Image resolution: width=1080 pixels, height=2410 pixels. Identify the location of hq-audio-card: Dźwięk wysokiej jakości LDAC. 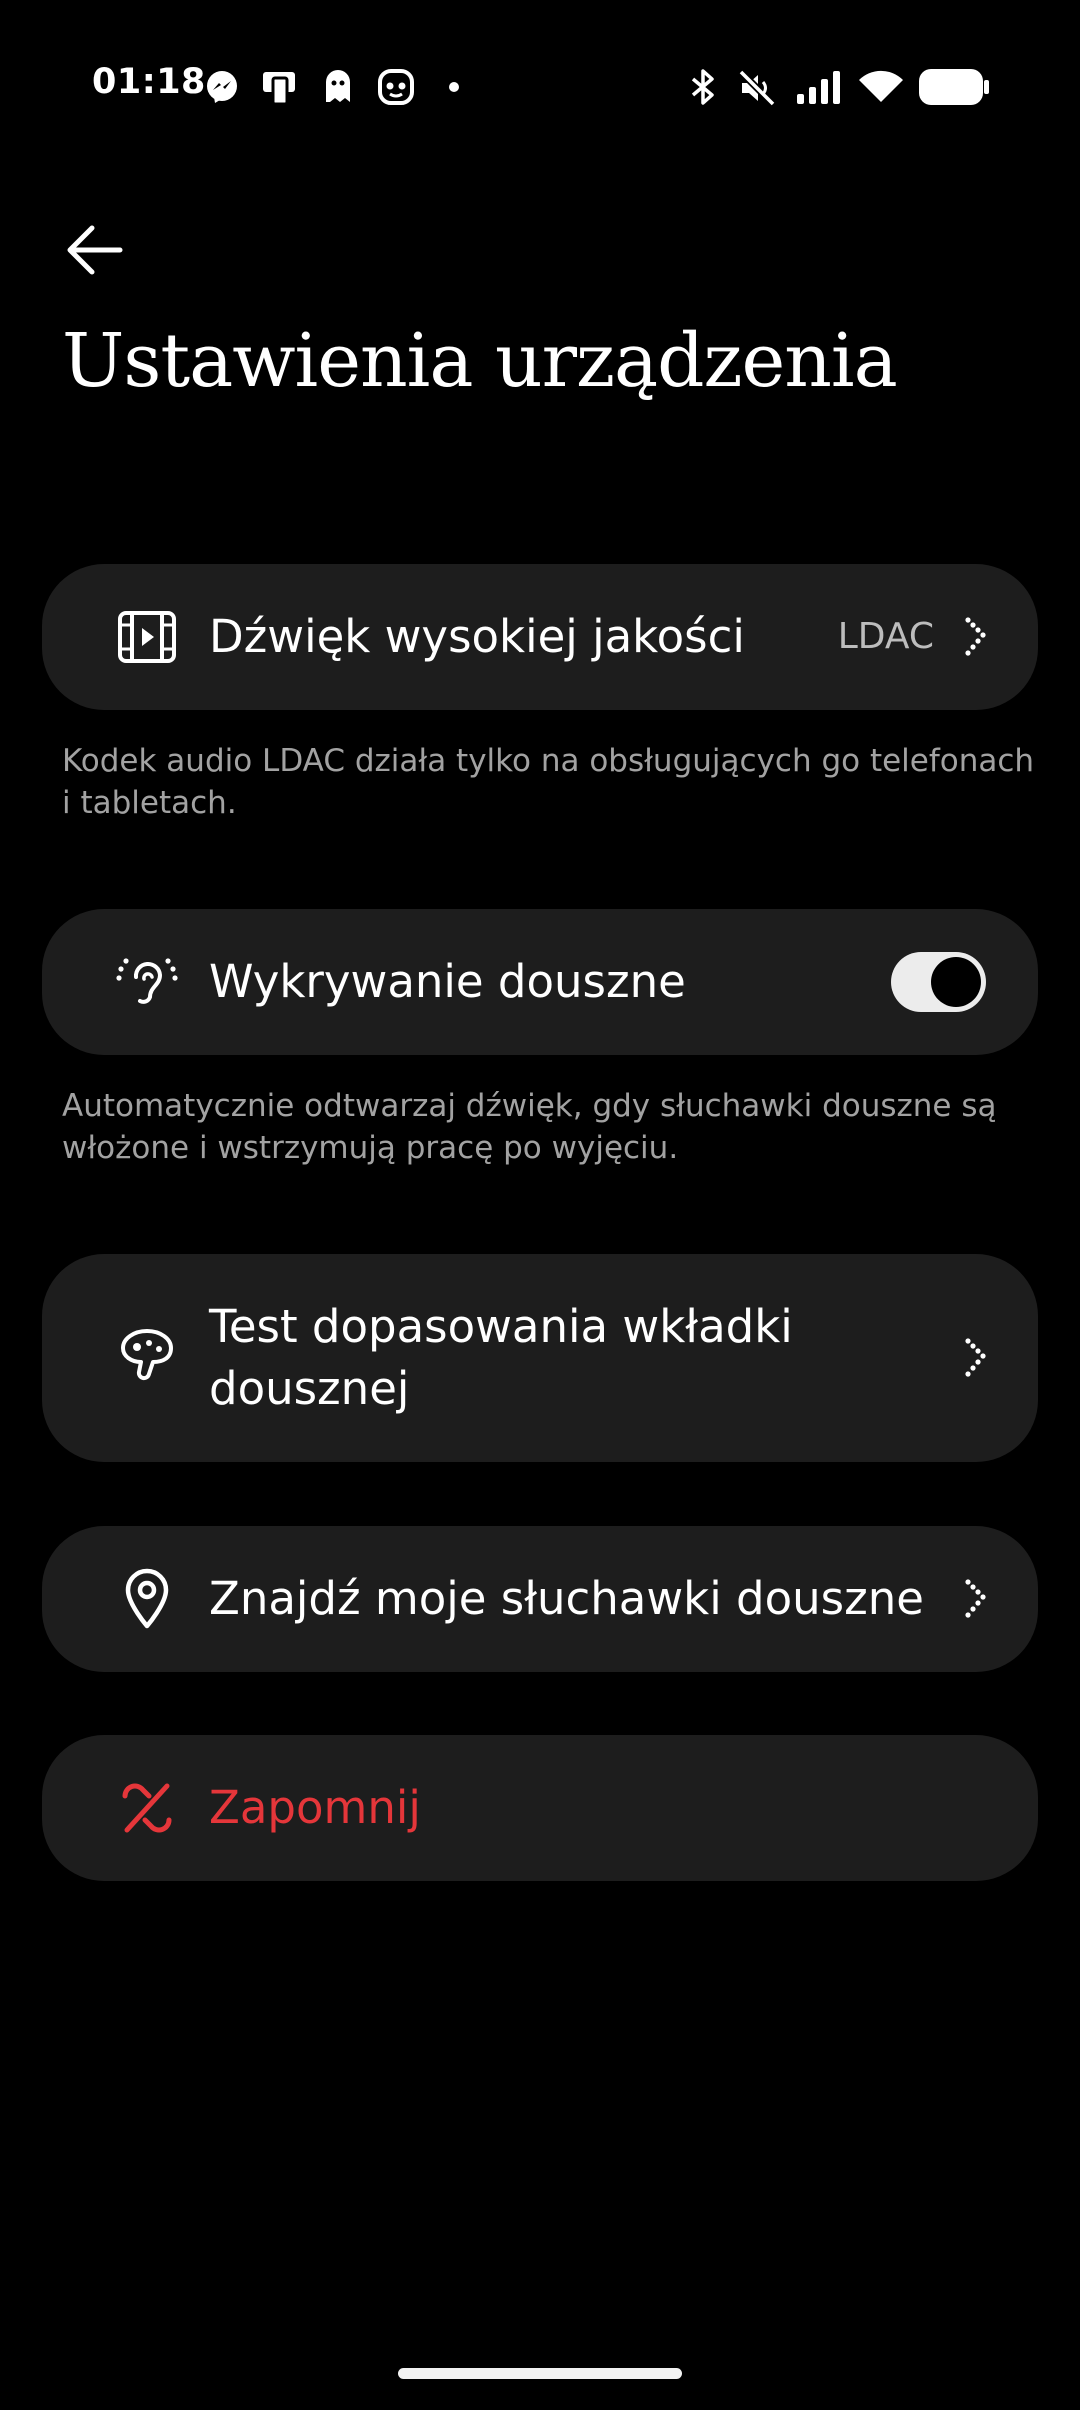
(540, 637).